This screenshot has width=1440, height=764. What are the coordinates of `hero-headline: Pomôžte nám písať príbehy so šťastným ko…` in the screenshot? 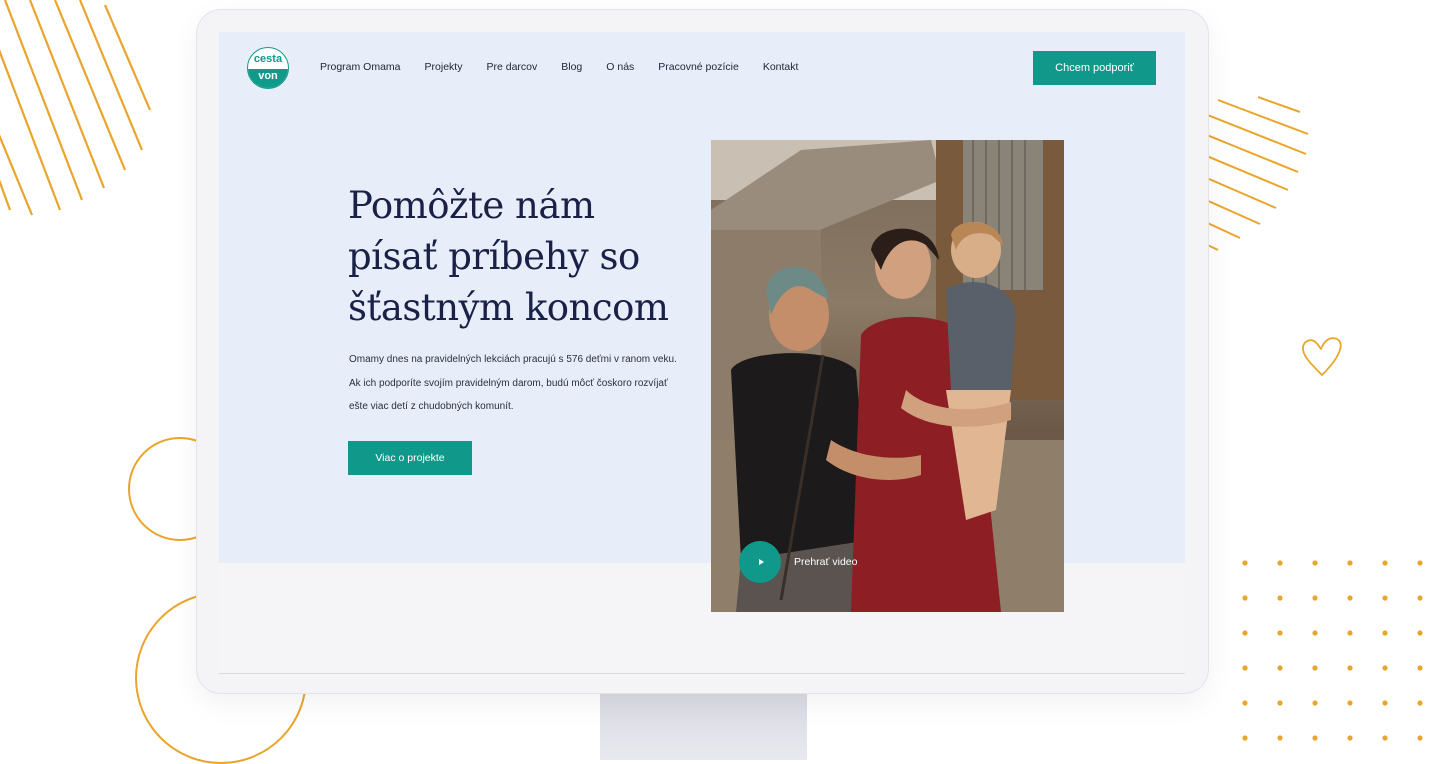 It's located at (508, 256).